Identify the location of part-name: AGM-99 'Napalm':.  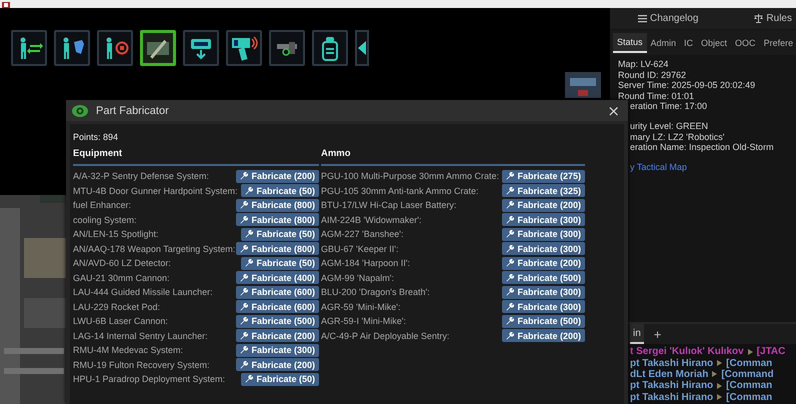
(357, 277).